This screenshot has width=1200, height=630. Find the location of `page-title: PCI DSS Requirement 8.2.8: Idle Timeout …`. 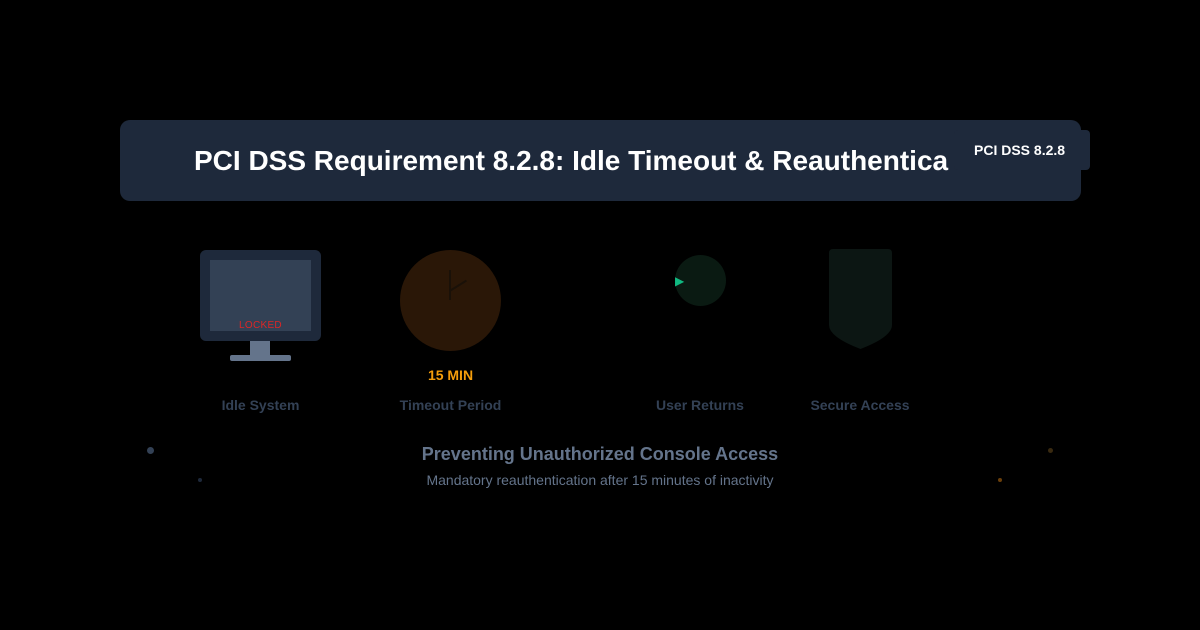

page-title: PCI DSS Requirement 8.2.8: Idle Timeout … is located at coordinates (571, 160).